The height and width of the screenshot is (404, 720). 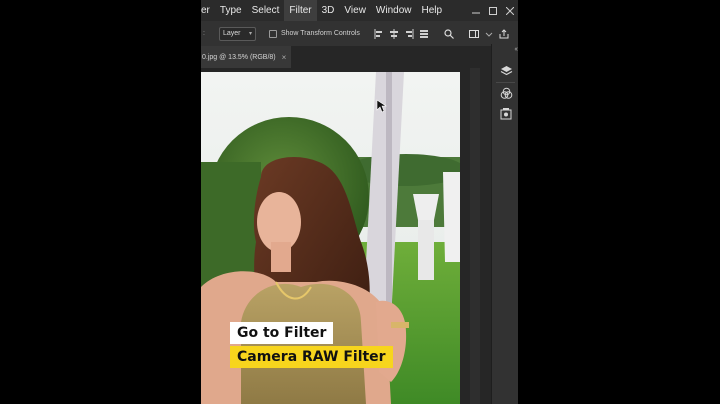 I want to click on right-panel-dock: ‹‹, so click(x=504, y=224).